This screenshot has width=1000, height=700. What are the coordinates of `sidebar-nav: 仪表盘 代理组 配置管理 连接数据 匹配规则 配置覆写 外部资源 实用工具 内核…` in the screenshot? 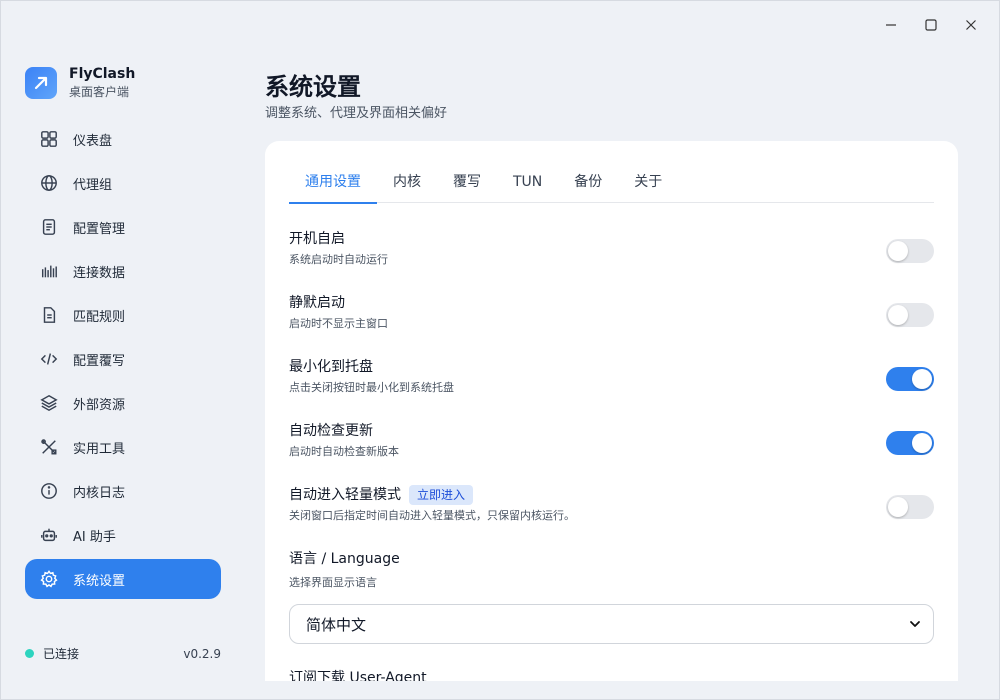 It's located at (123, 361).